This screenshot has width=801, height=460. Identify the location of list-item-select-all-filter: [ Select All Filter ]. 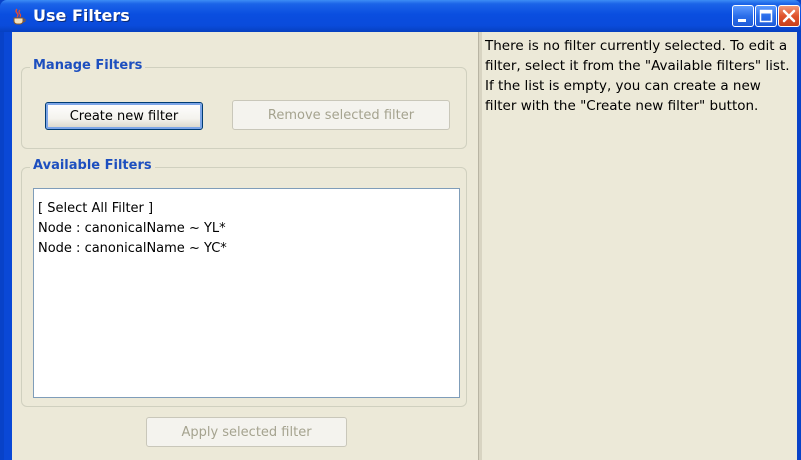
(246, 209).